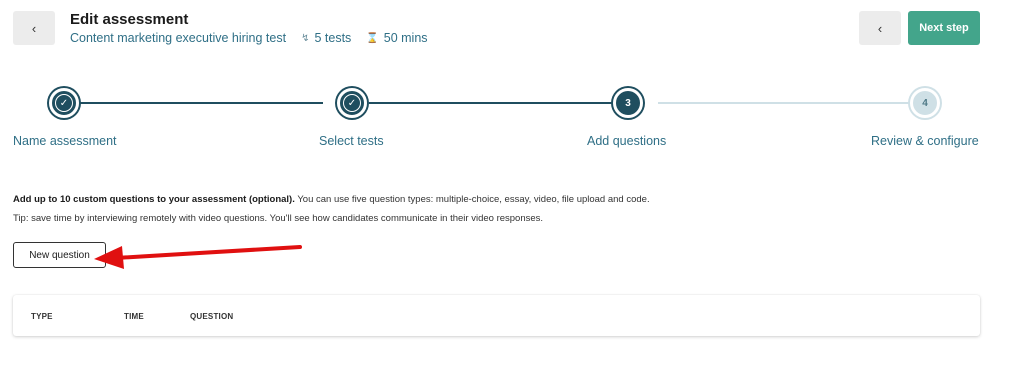 The height and width of the screenshot is (377, 1024). I want to click on questions-table: TYPE TIME QUESTION, so click(496, 315).